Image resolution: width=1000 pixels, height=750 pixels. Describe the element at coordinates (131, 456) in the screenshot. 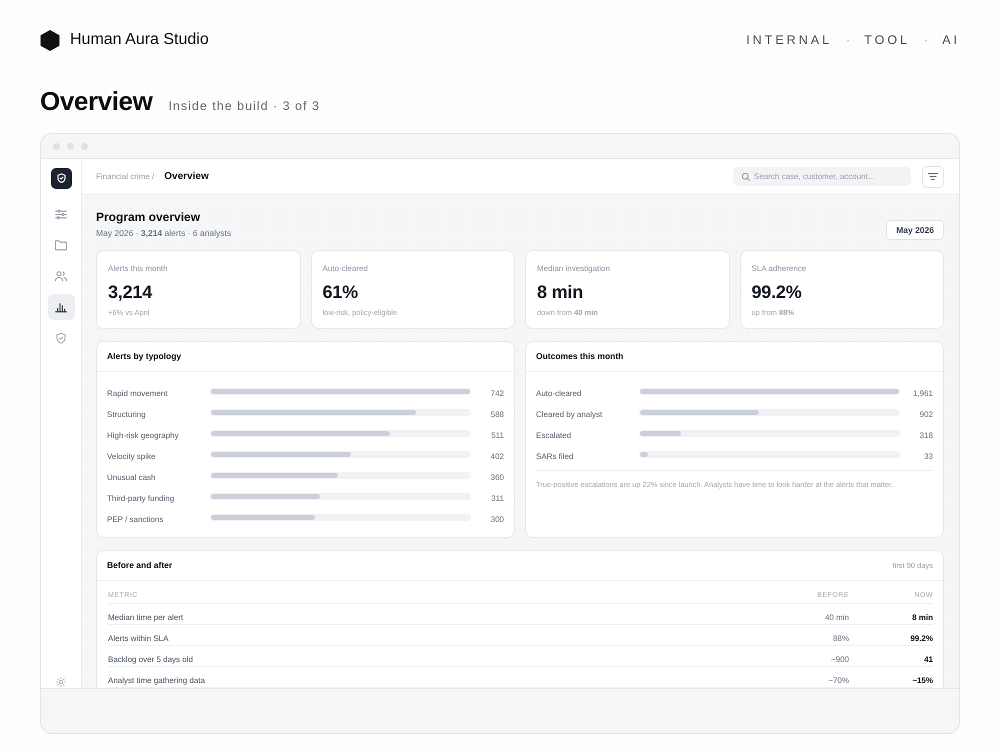

I see `bar-label: Velocity spike` at that location.